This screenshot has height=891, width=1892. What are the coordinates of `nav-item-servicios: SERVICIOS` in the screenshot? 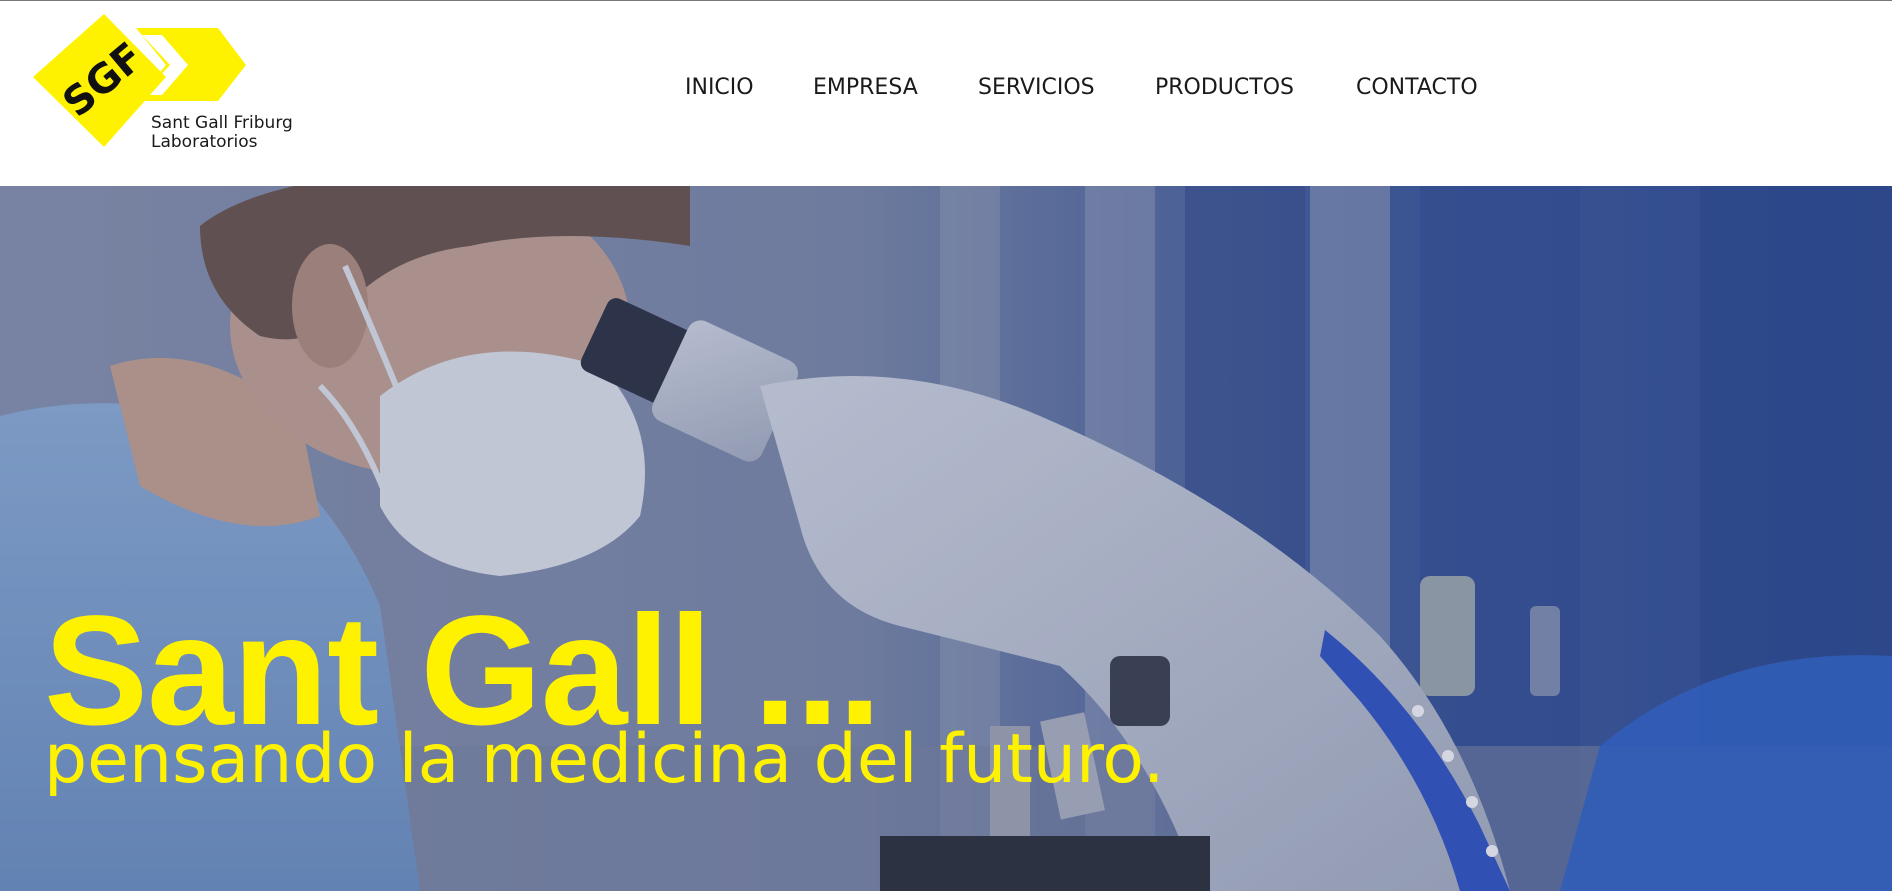 It's located at (1036, 88).